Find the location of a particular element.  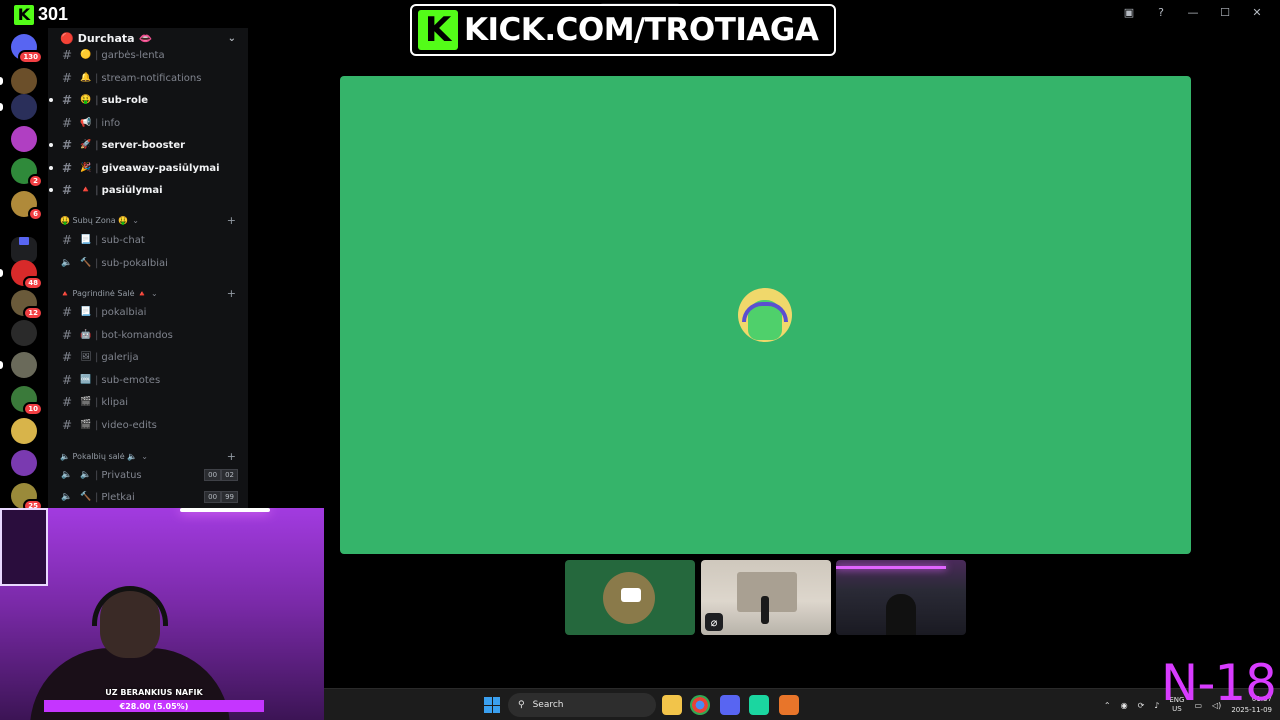

channel-item: # 🤑 | sub-role is located at coordinates (148, 100).